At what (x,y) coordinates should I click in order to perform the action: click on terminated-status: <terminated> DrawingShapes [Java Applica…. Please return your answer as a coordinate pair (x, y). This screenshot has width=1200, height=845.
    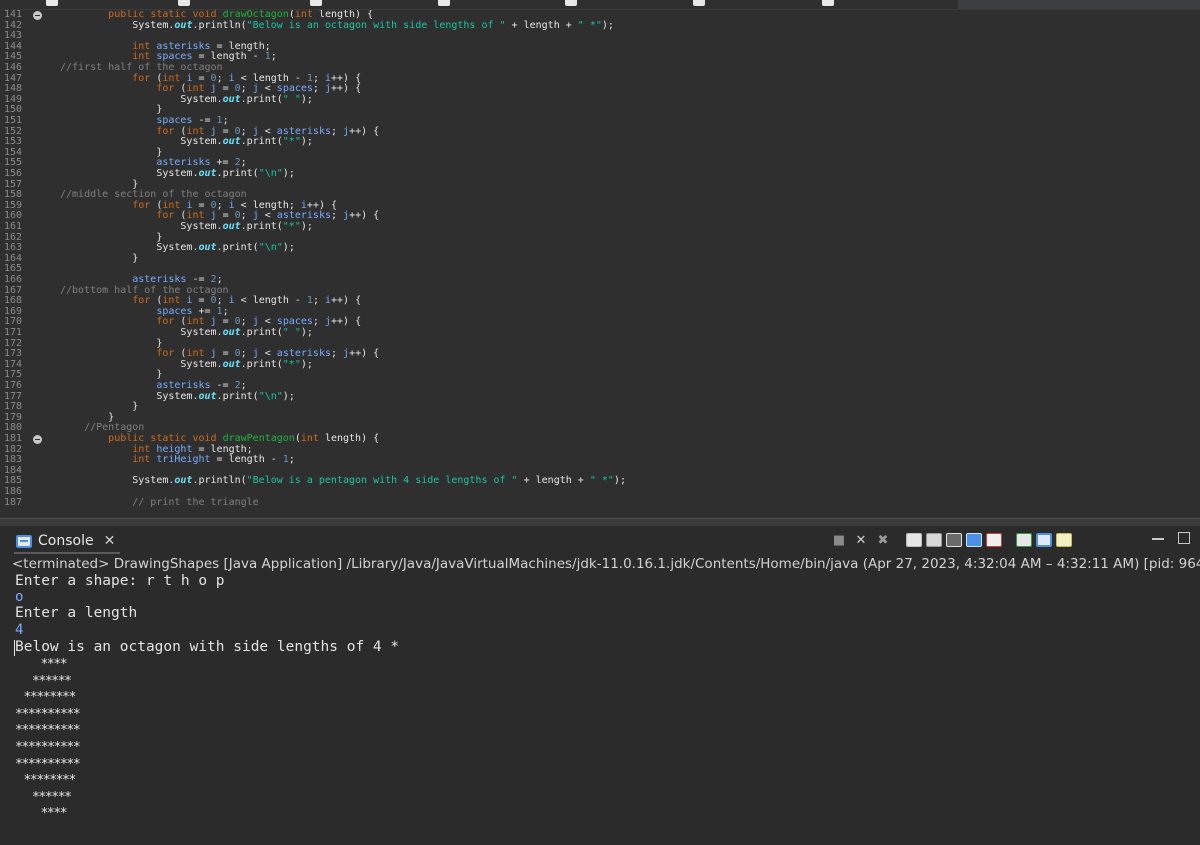
    Looking at the image, I should click on (606, 564).